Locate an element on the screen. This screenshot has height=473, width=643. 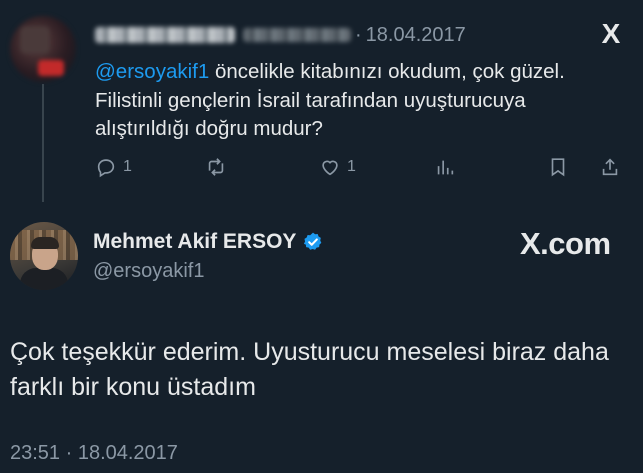
reply-author-handle-blurred is located at coordinates (297, 35).